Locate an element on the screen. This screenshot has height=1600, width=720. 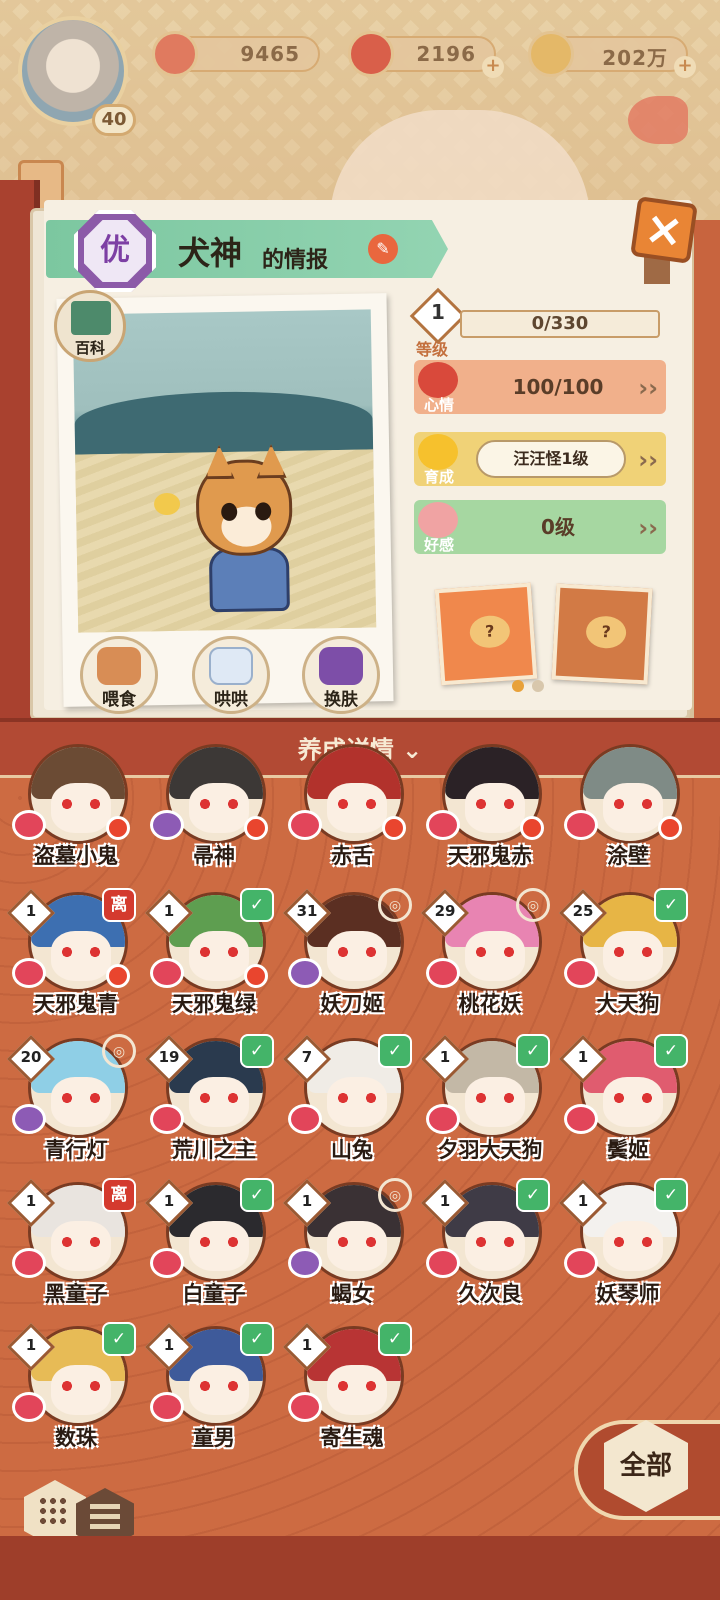
shikigami-name: 夕羽大天狗 is located at coordinates (490, 1150).